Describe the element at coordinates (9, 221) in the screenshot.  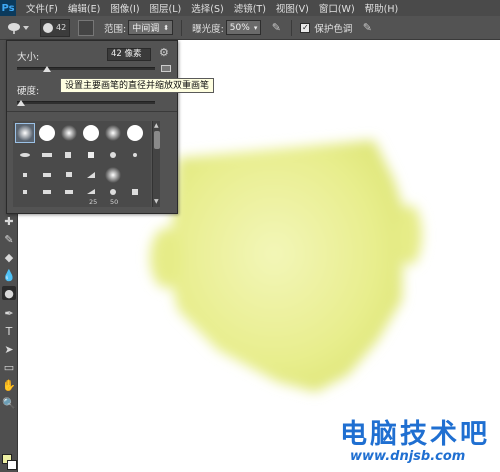
I see `healing-brush-tool-icon: ✚` at that location.